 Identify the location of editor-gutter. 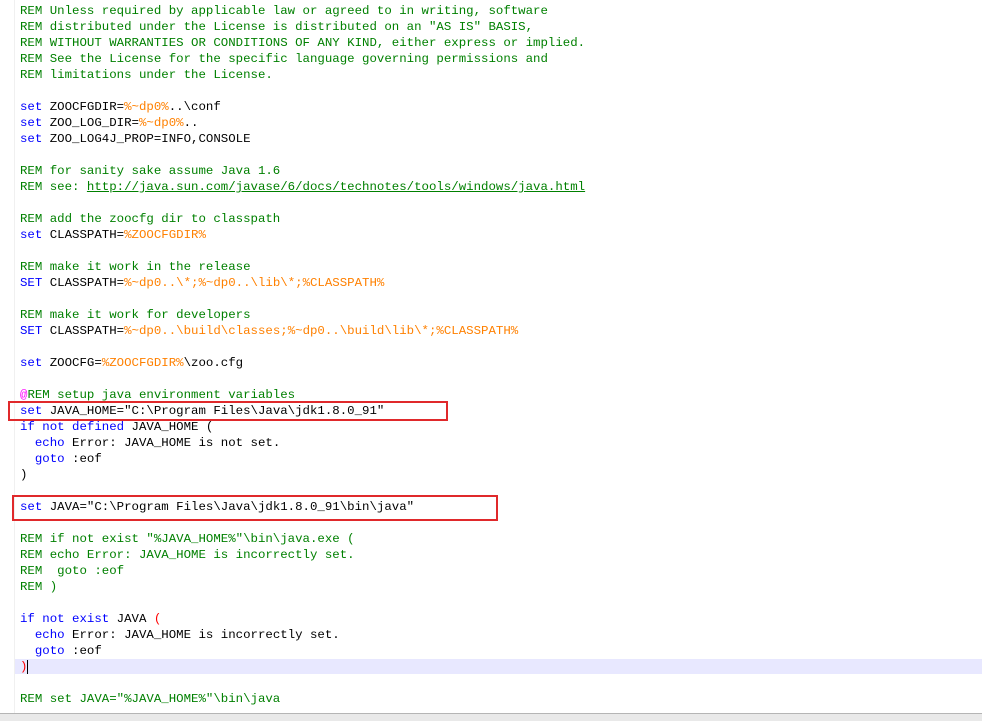
(7, 356).